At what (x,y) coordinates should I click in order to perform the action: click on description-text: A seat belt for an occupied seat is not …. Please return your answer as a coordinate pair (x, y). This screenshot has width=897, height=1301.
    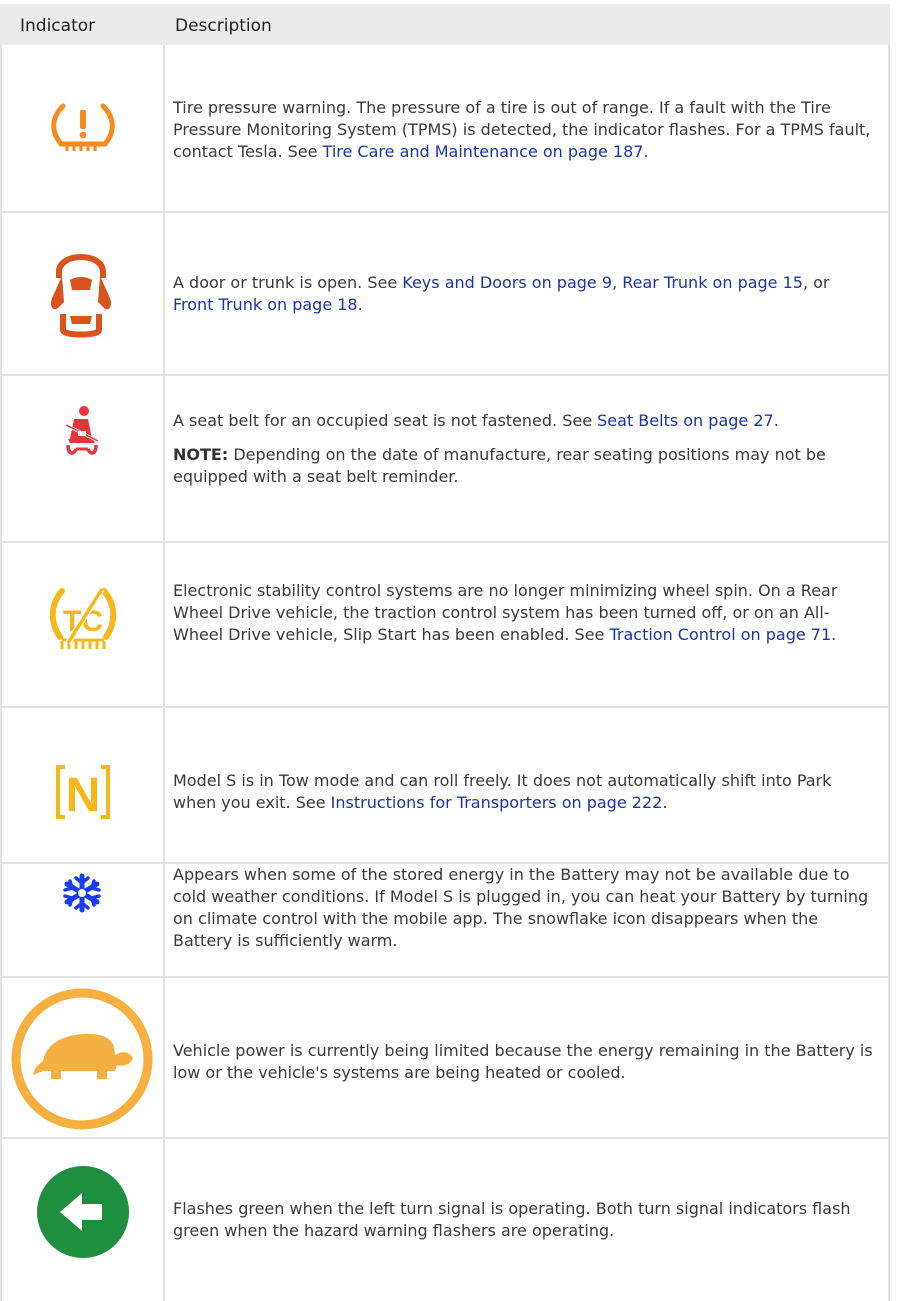
    Looking at the image, I should click on (385, 420).